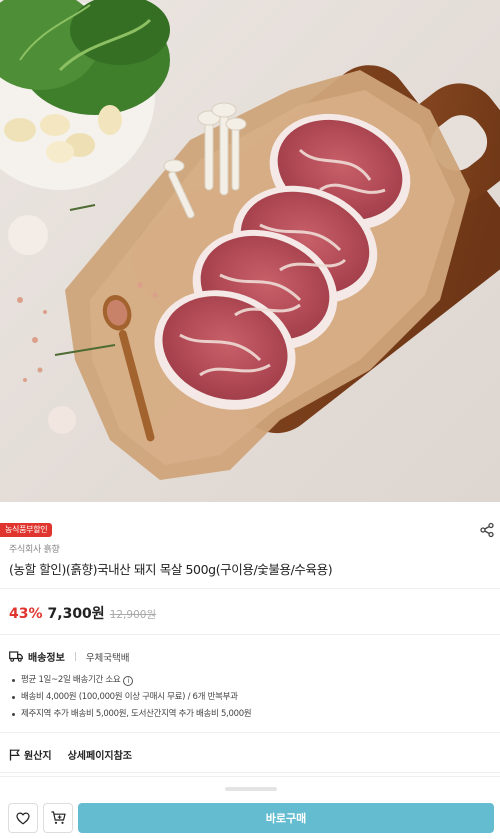  Describe the element at coordinates (487, 530) in the screenshot. I see `share-icon` at that location.